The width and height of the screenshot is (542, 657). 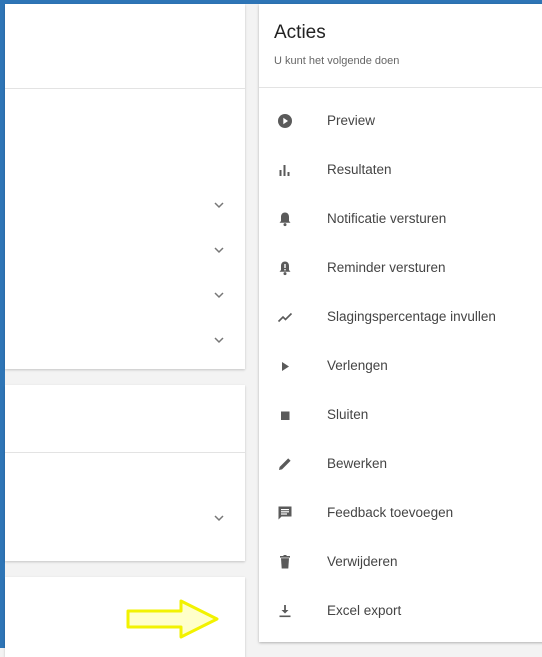 I want to click on panel-subtitle: U kunt het volgende doen, so click(x=337, y=61).